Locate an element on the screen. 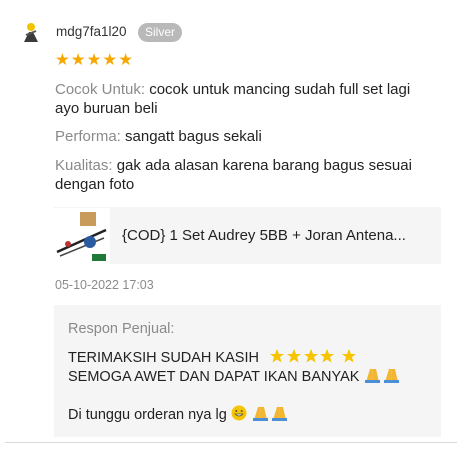 The width and height of the screenshot is (463, 450). attribute-key: Performa: is located at coordinates (88, 136).